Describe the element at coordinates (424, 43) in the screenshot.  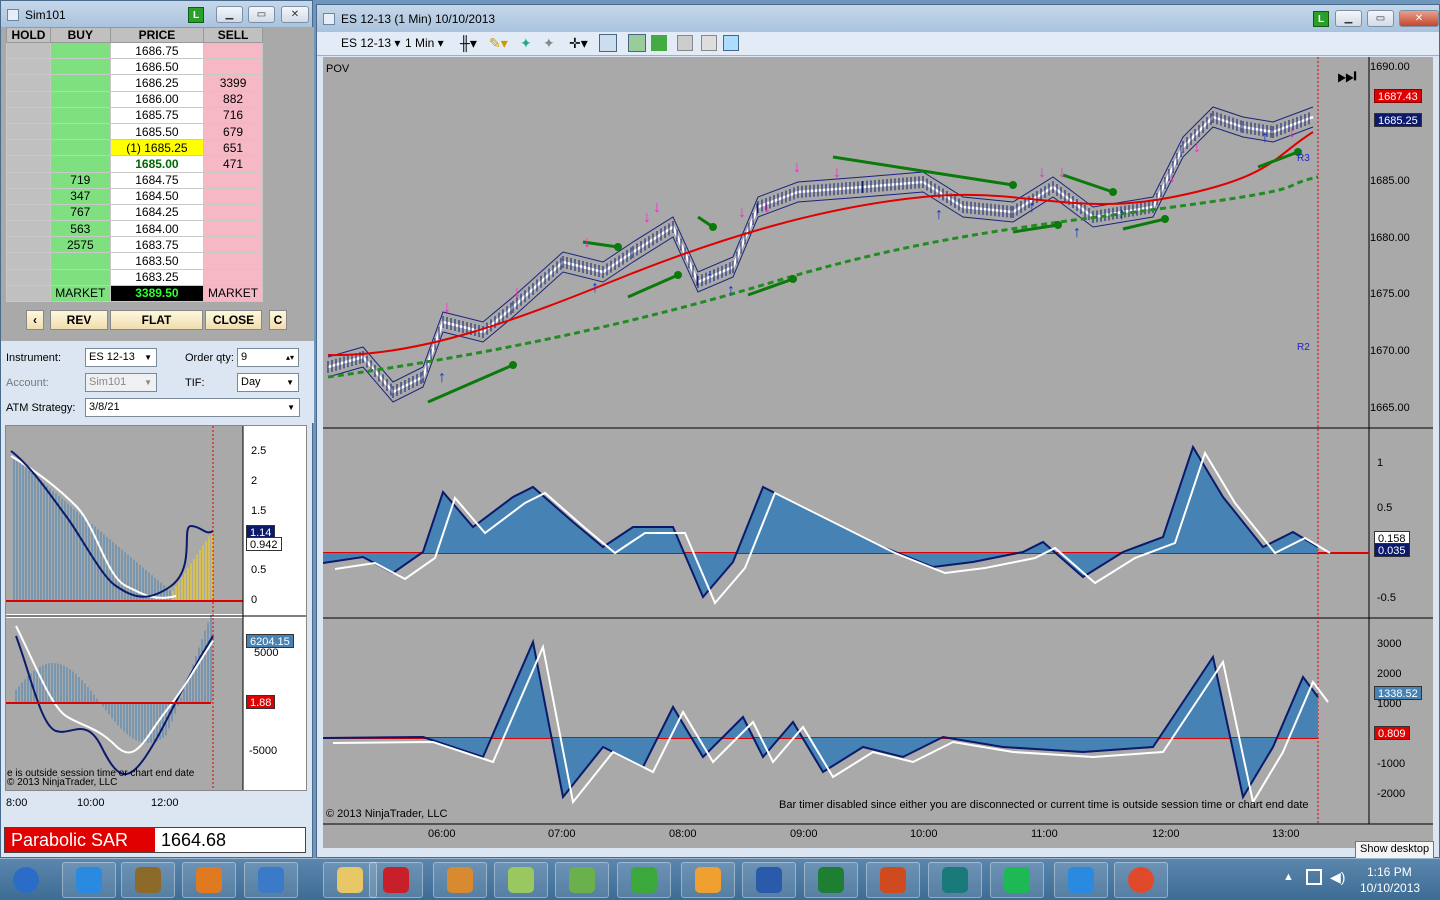
I see `interval-dropdown: 1 Min ▾` at that location.